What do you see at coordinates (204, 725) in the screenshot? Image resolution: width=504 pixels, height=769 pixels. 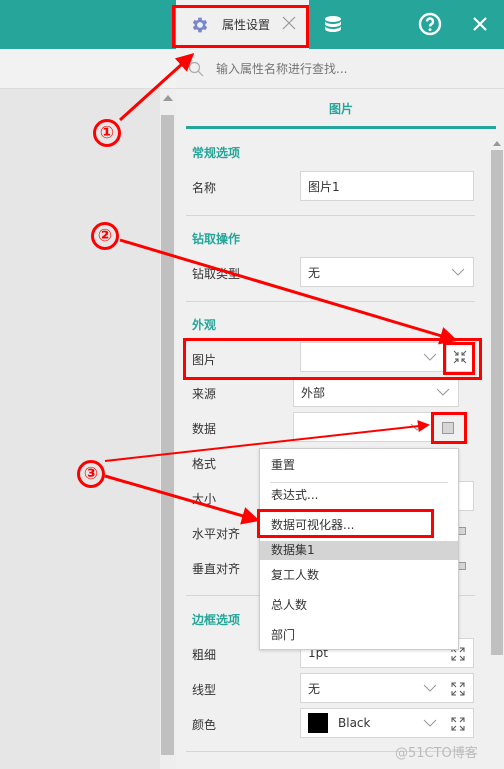 I see `border-color-label: 颜色` at bounding box center [204, 725].